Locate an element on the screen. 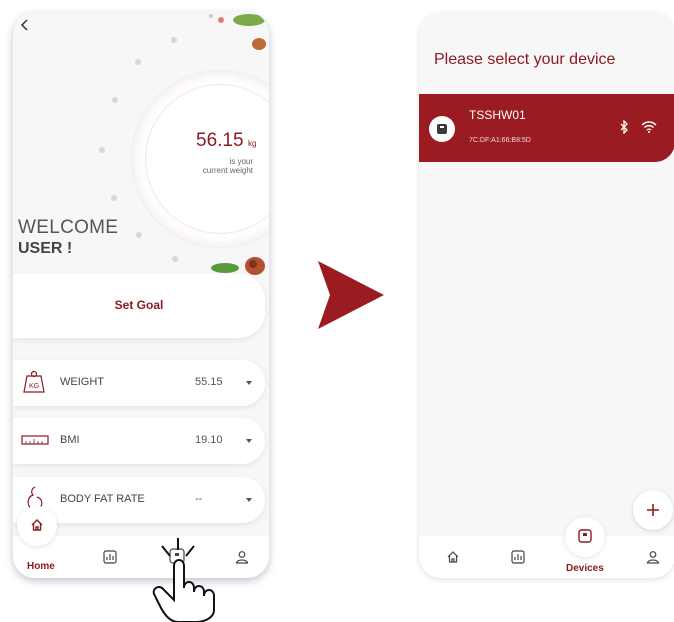  add-device-button is located at coordinates (653, 510).